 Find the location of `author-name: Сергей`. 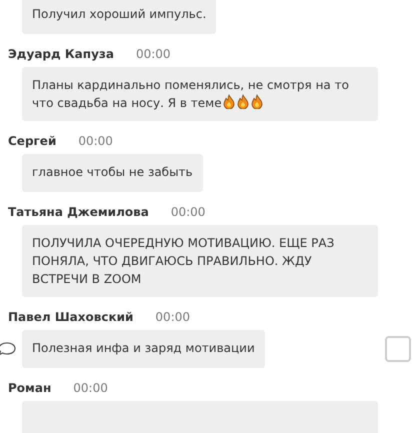

author-name: Сергей is located at coordinates (32, 141).